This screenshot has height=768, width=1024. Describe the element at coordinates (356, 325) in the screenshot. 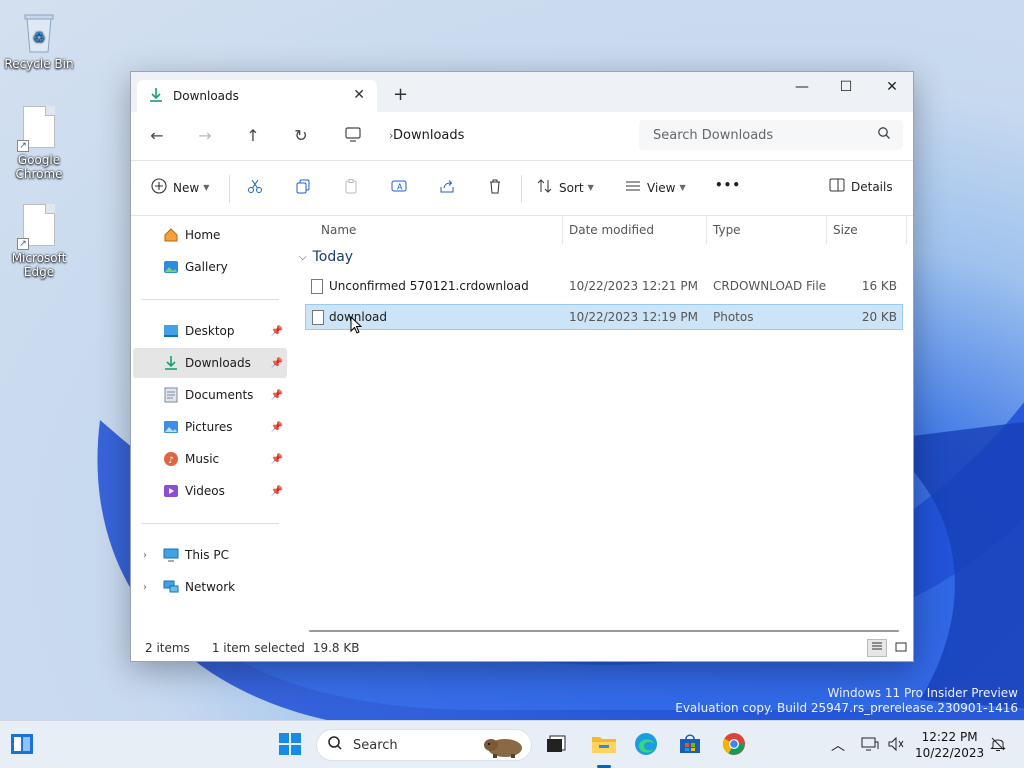

I see `mouse-cursor-icon` at that location.